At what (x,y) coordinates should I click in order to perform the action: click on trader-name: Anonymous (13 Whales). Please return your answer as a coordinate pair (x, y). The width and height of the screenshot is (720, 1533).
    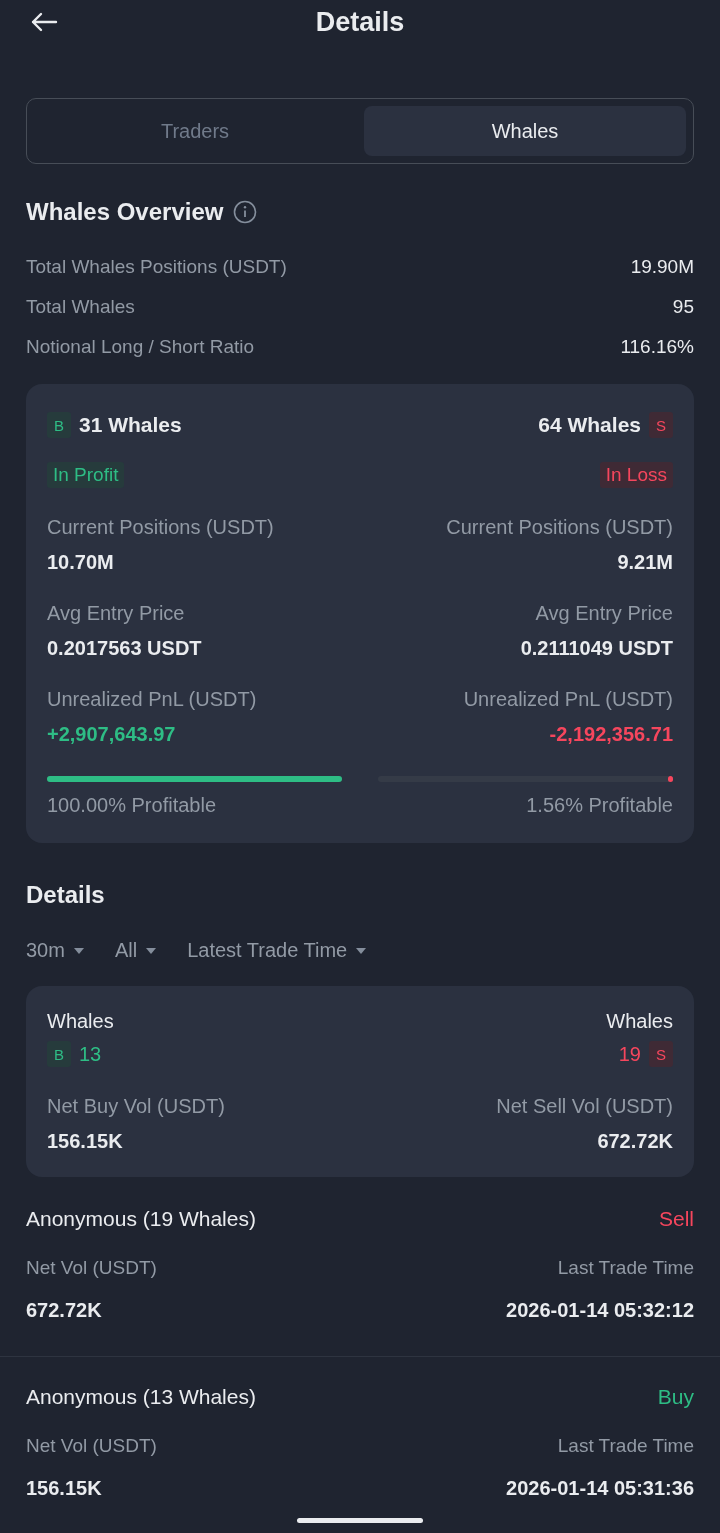
    Looking at the image, I should click on (141, 1397).